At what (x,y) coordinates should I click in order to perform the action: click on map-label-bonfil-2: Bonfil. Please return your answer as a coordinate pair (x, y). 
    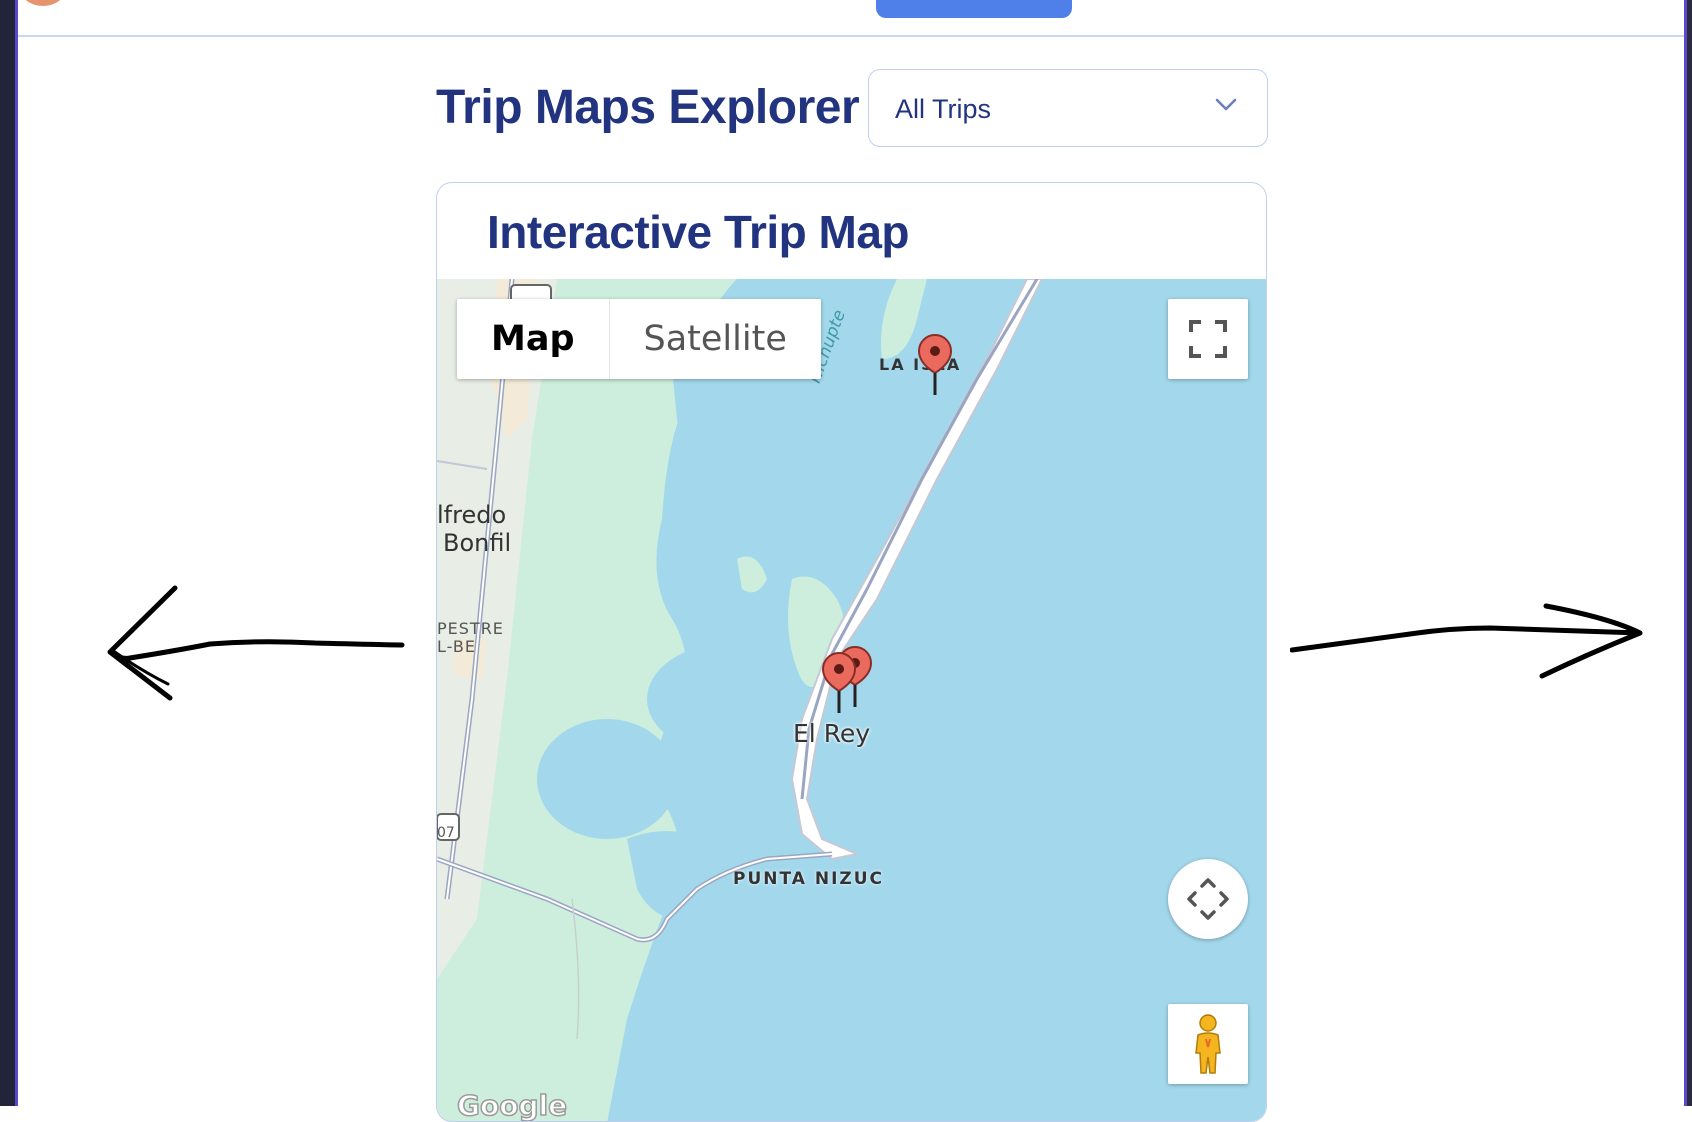
    Looking at the image, I should click on (477, 543).